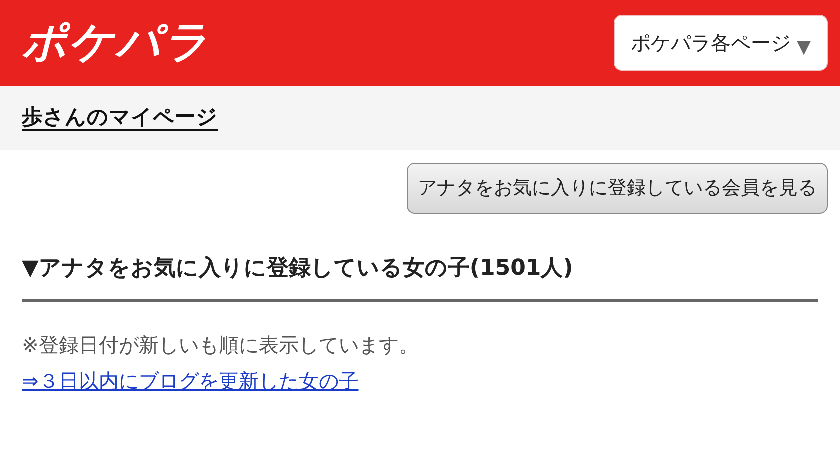 The width and height of the screenshot is (840, 452). Describe the element at coordinates (617, 188) in the screenshot. I see `view-members-button: アナタをお気に入りに登録している会員を見る` at that location.